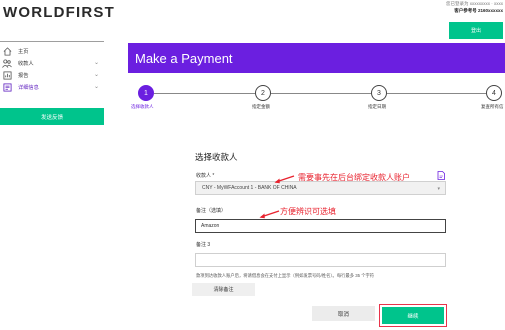 The image size is (505, 330). I want to click on chevron-down-icon: ▾, so click(438, 189).